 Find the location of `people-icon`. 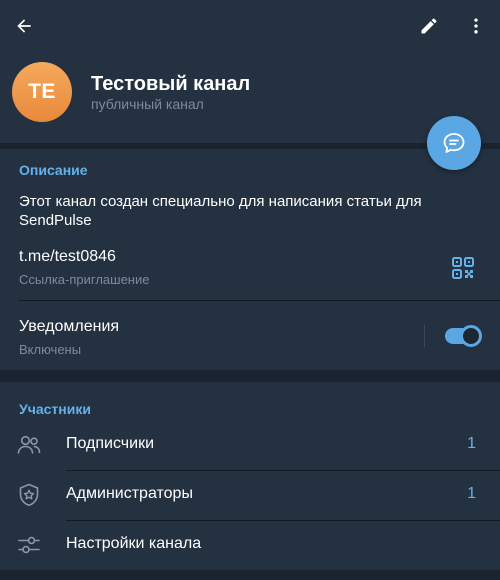

people-icon is located at coordinates (29, 444).